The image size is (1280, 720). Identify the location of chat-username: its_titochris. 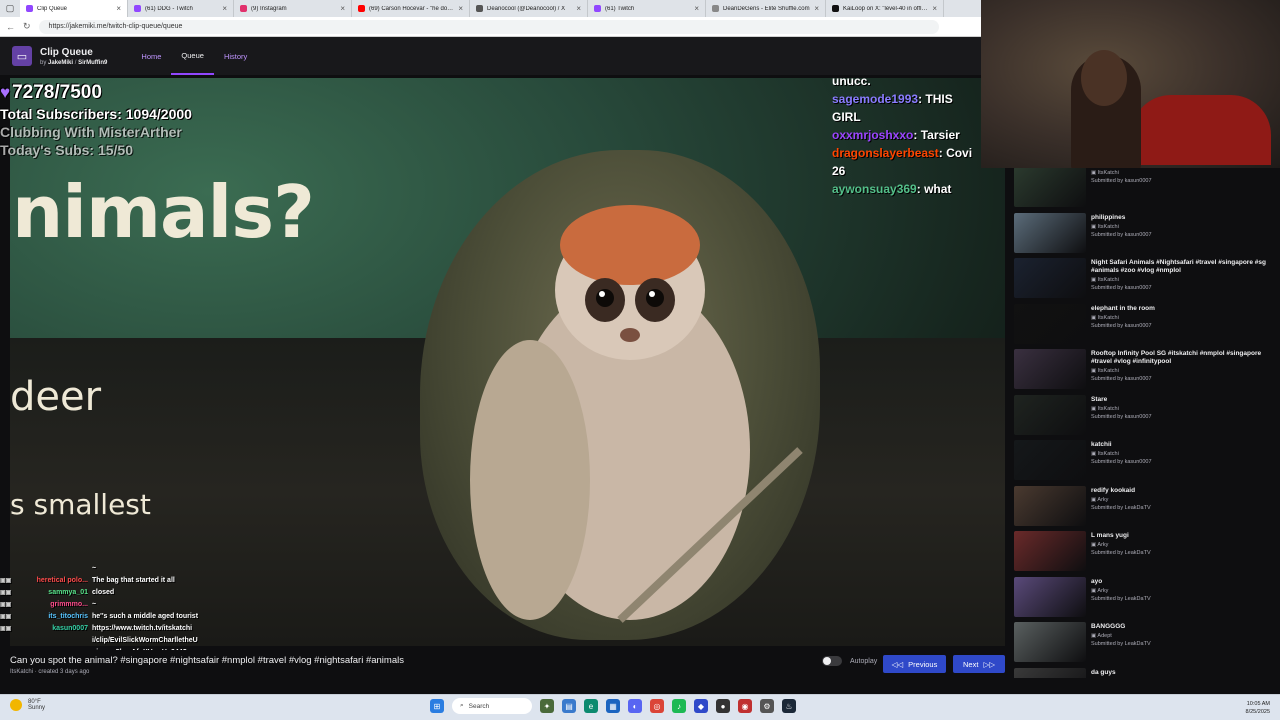
(56, 617).